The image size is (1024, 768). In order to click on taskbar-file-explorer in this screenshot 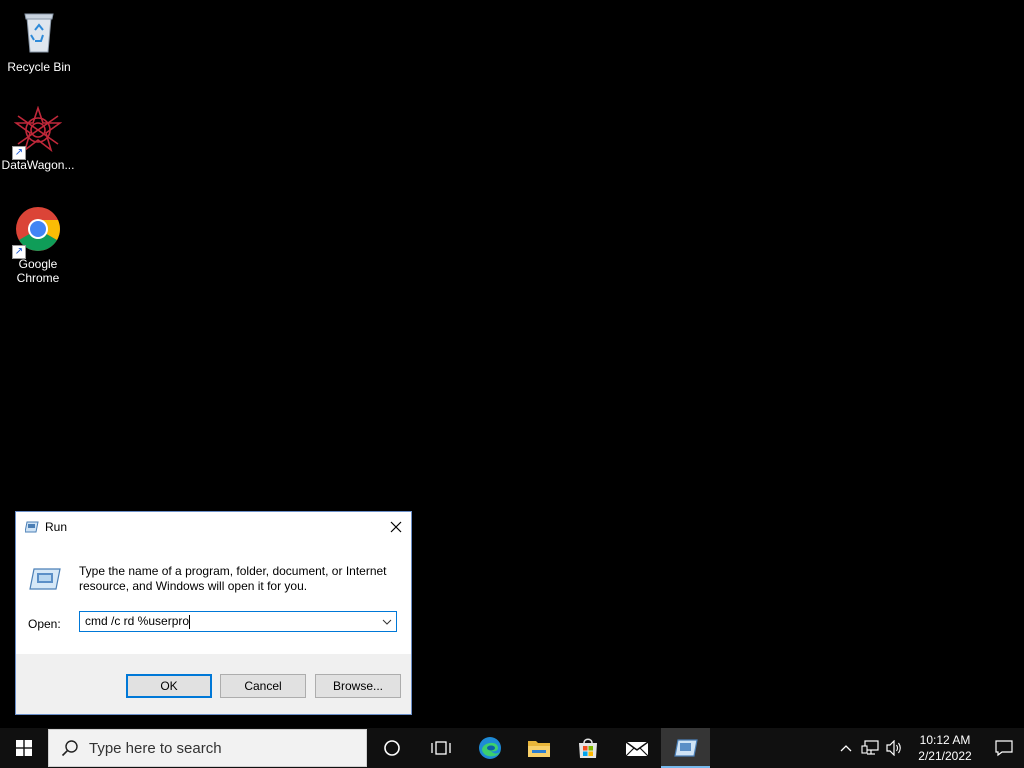, I will do `click(538, 748)`.